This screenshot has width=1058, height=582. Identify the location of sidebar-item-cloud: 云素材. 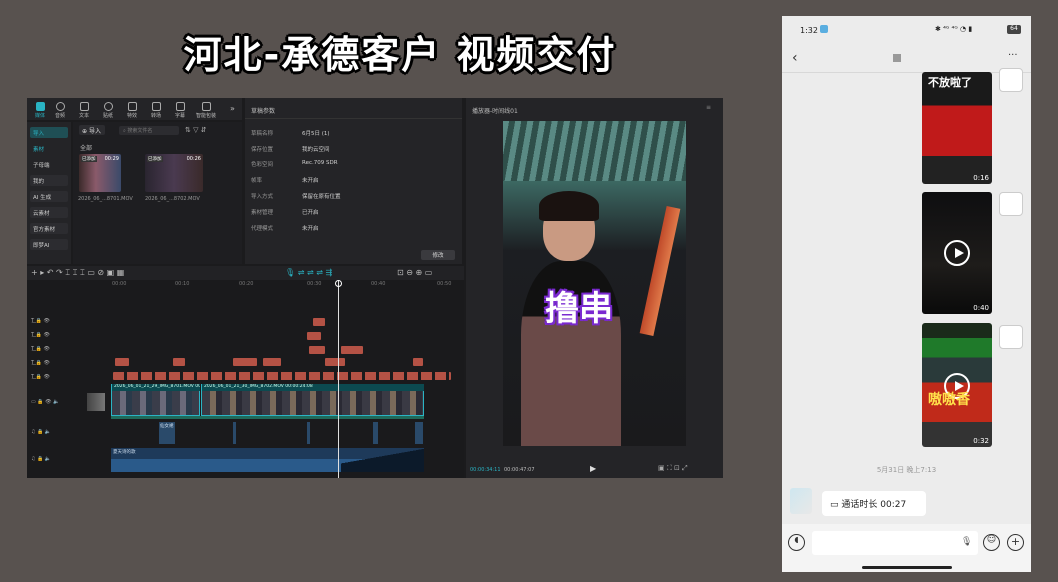
(49, 212).